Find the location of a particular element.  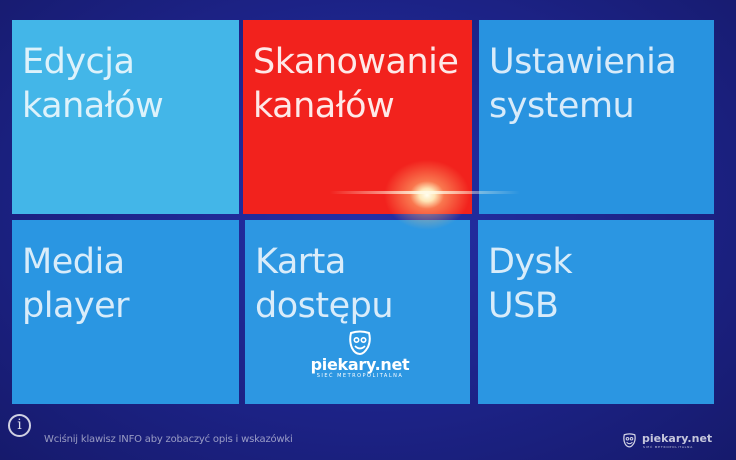

tile-label-line1: Edycja is located at coordinates (78, 62).